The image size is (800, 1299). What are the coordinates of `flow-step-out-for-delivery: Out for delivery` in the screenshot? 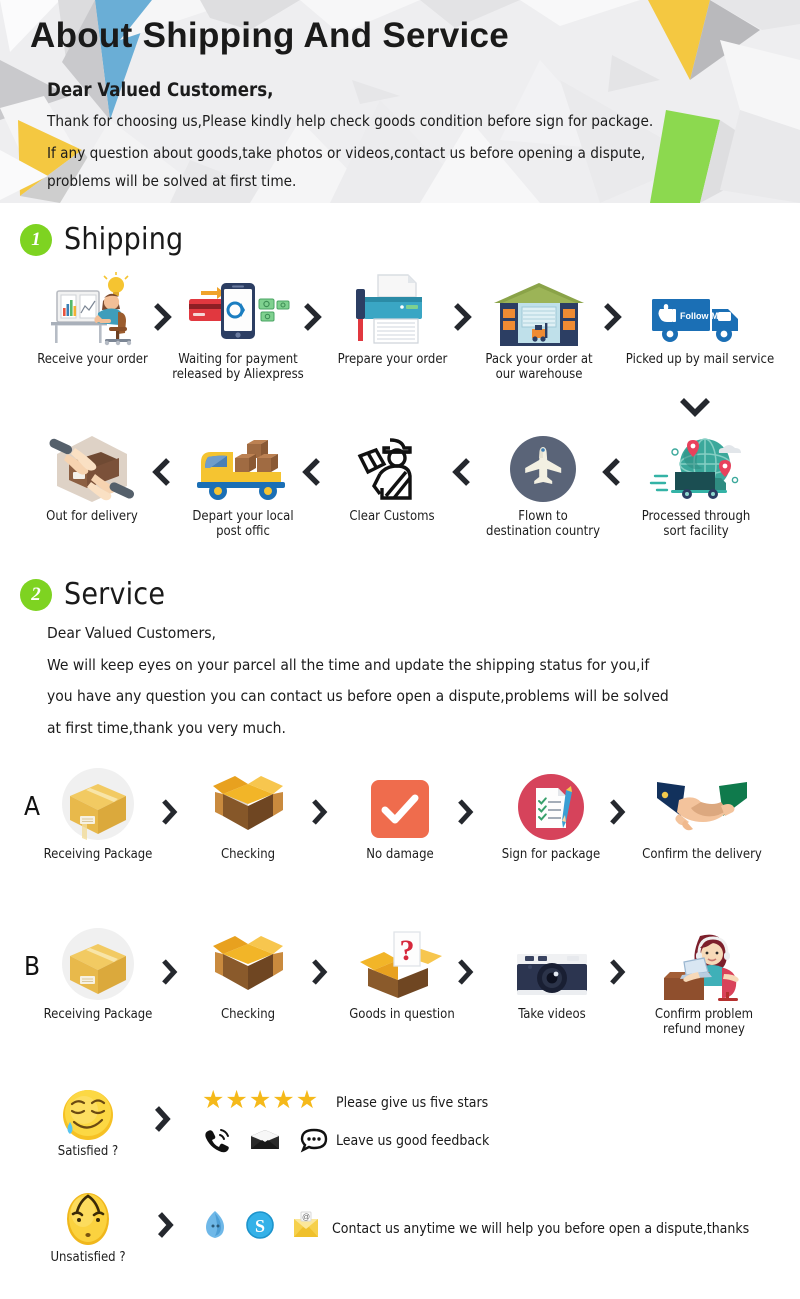 It's located at (92, 478).